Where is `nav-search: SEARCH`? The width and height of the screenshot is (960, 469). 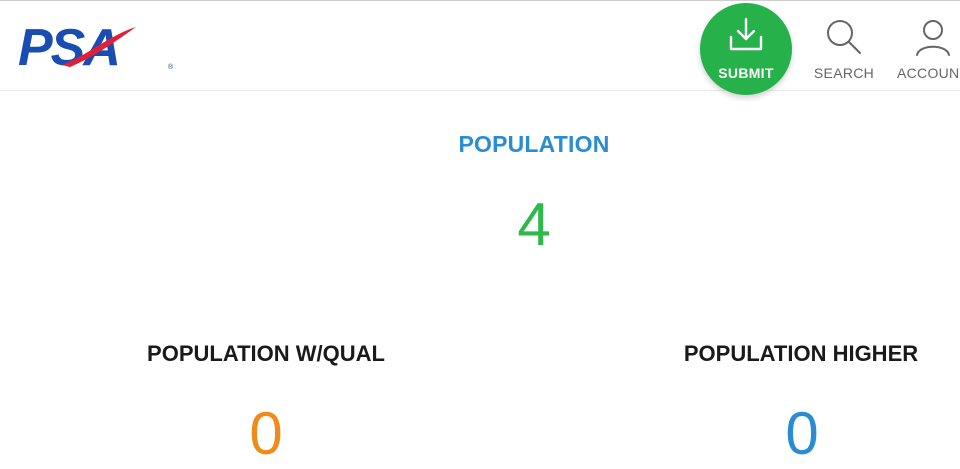
nav-search: SEARCH is located at coordinates (844, 48).